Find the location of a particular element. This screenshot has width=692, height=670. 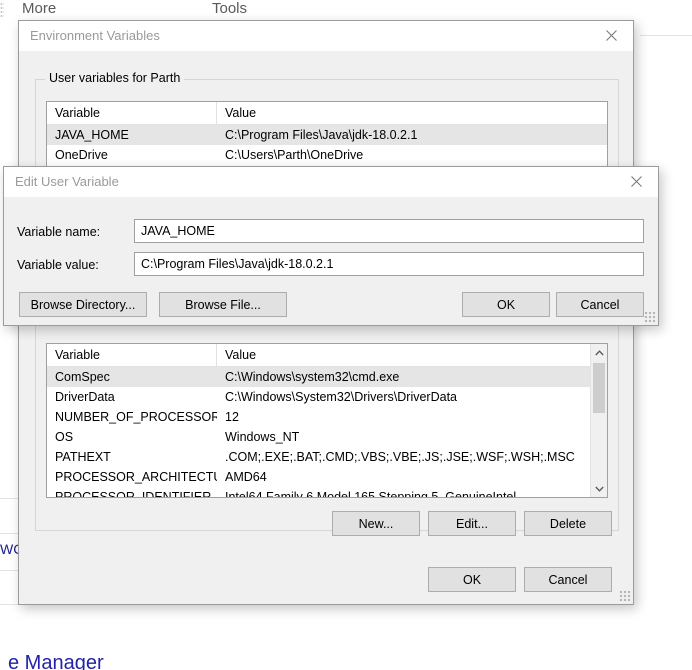

cell-variable: DriverData is located at coordinates (85, 397).